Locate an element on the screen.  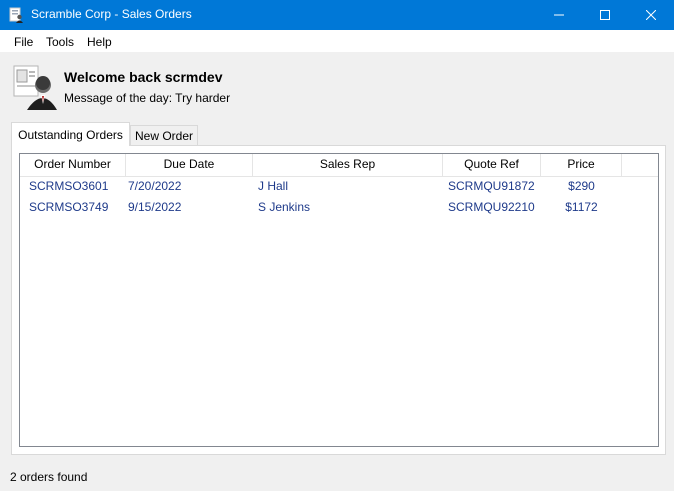
menu-bar: File Tools Help is located at coordinates (337, 41).